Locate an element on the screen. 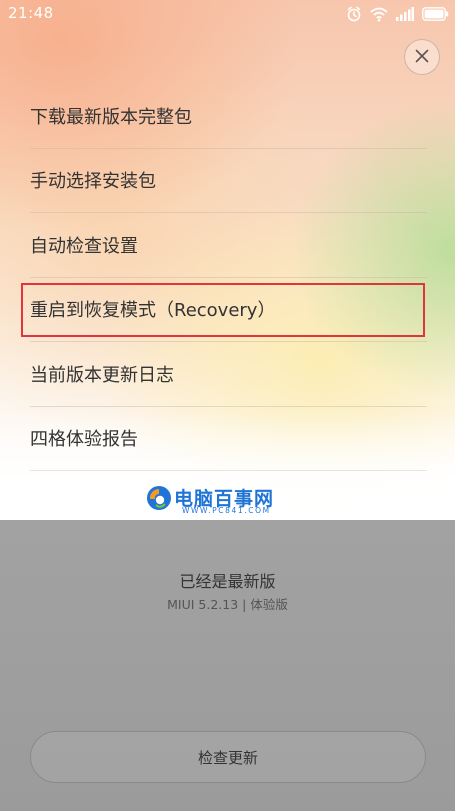 The width and height of the screenshot is (455, 811). check-update-label: 检查更新 is located at coordinates (227, 757).